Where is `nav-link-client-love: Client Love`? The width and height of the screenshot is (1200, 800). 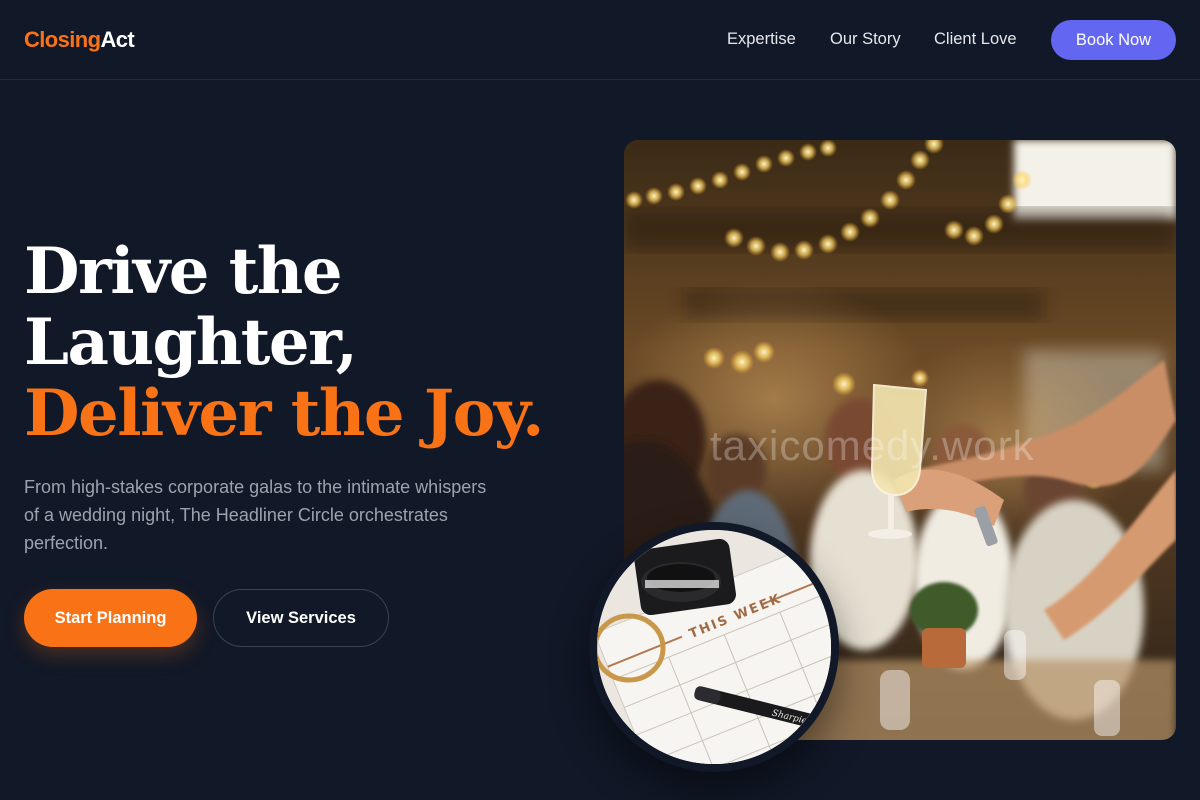 nav-link-client-love: Client Love is located at coordinates (975, 39).